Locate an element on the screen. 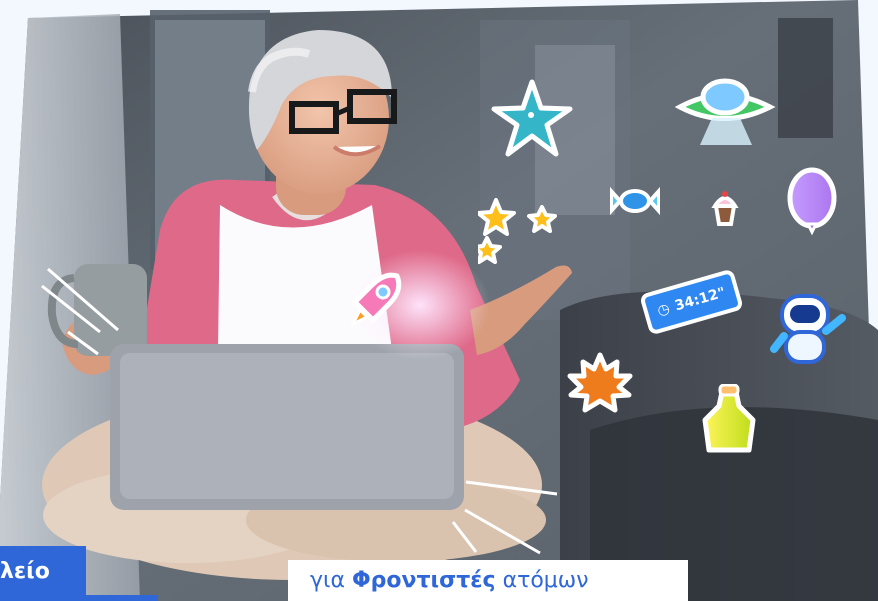 This screenshot has width=878, height=601. maple-leaf-icon is located at coordinates (600, 382).